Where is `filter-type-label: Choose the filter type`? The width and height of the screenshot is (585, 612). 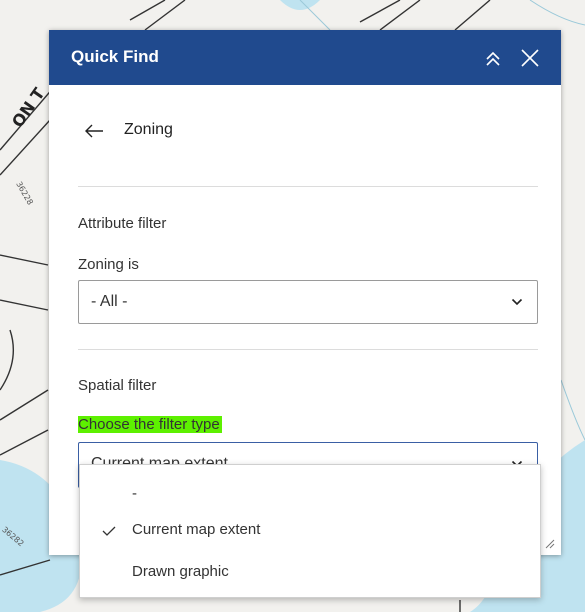
filter-type-label: Choose the filter type is located at coordinates (150, 424).